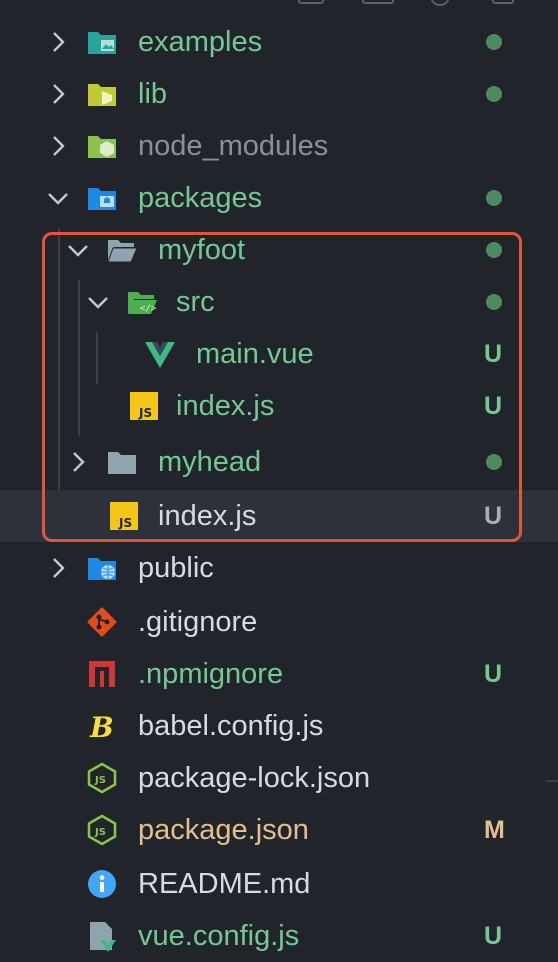 The width and height of the screenshot is (558, 962). I want to click on node-modules-folder-icon, so click(102, 147).